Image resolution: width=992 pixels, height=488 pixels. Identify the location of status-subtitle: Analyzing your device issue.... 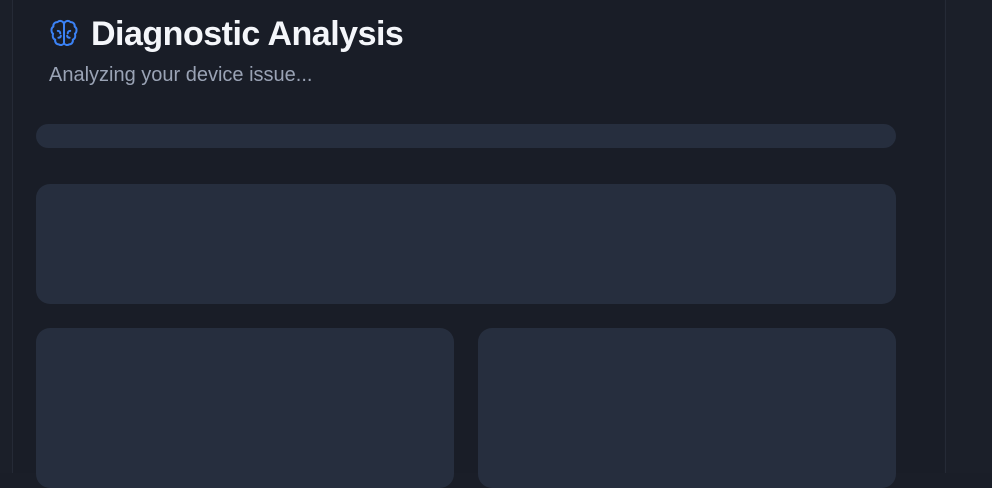
(181, 75).